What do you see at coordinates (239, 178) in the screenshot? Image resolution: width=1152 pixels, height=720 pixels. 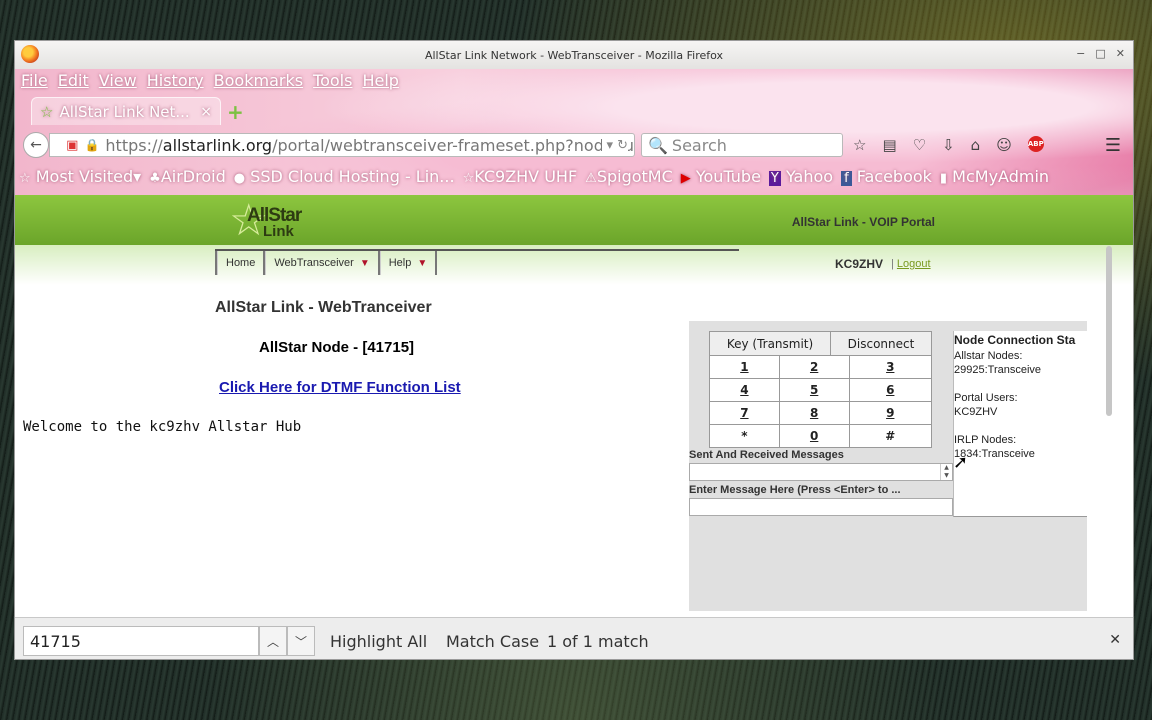 I see `ssd-cloud-icon: ●` at bounding box center [239, 178].